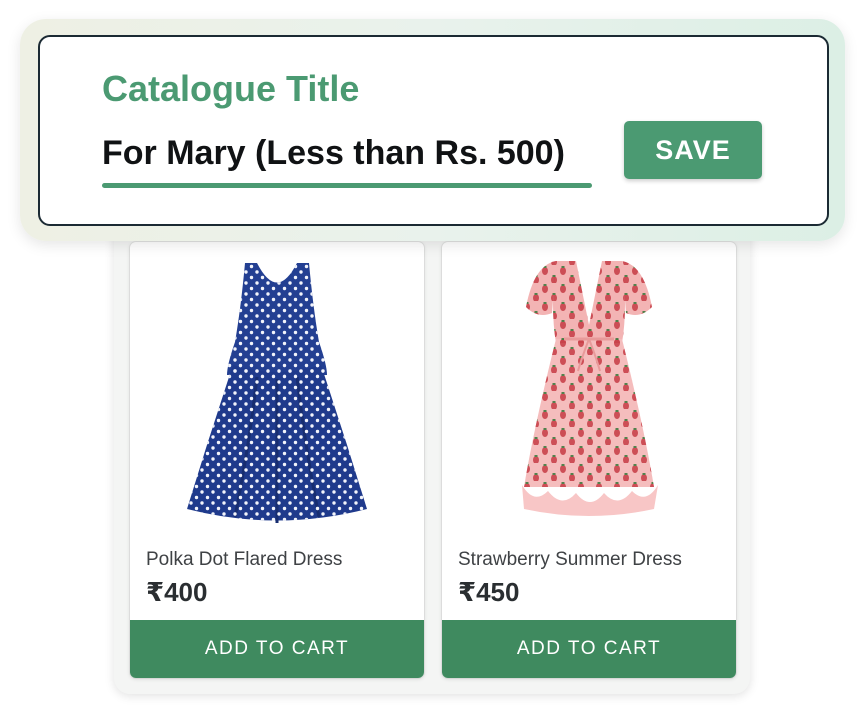  I want to click on save-button: SAVE, so click(693, 150).